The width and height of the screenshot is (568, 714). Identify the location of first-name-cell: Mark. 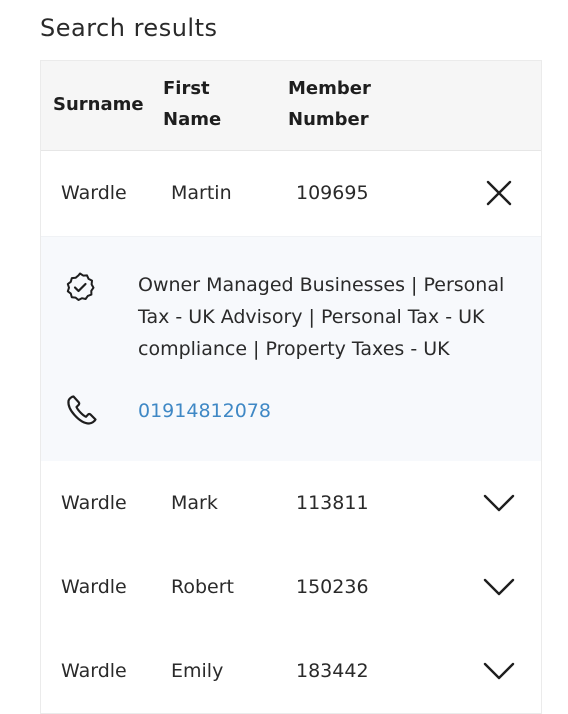
(194, 503).